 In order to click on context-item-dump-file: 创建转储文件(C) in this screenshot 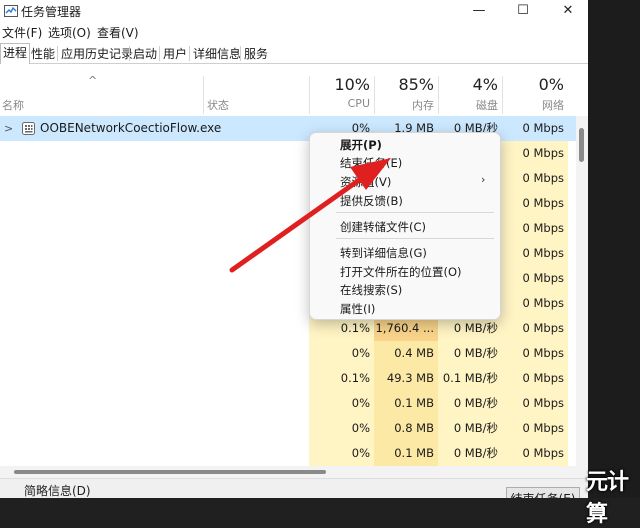, I will do `click(383, 227)`.